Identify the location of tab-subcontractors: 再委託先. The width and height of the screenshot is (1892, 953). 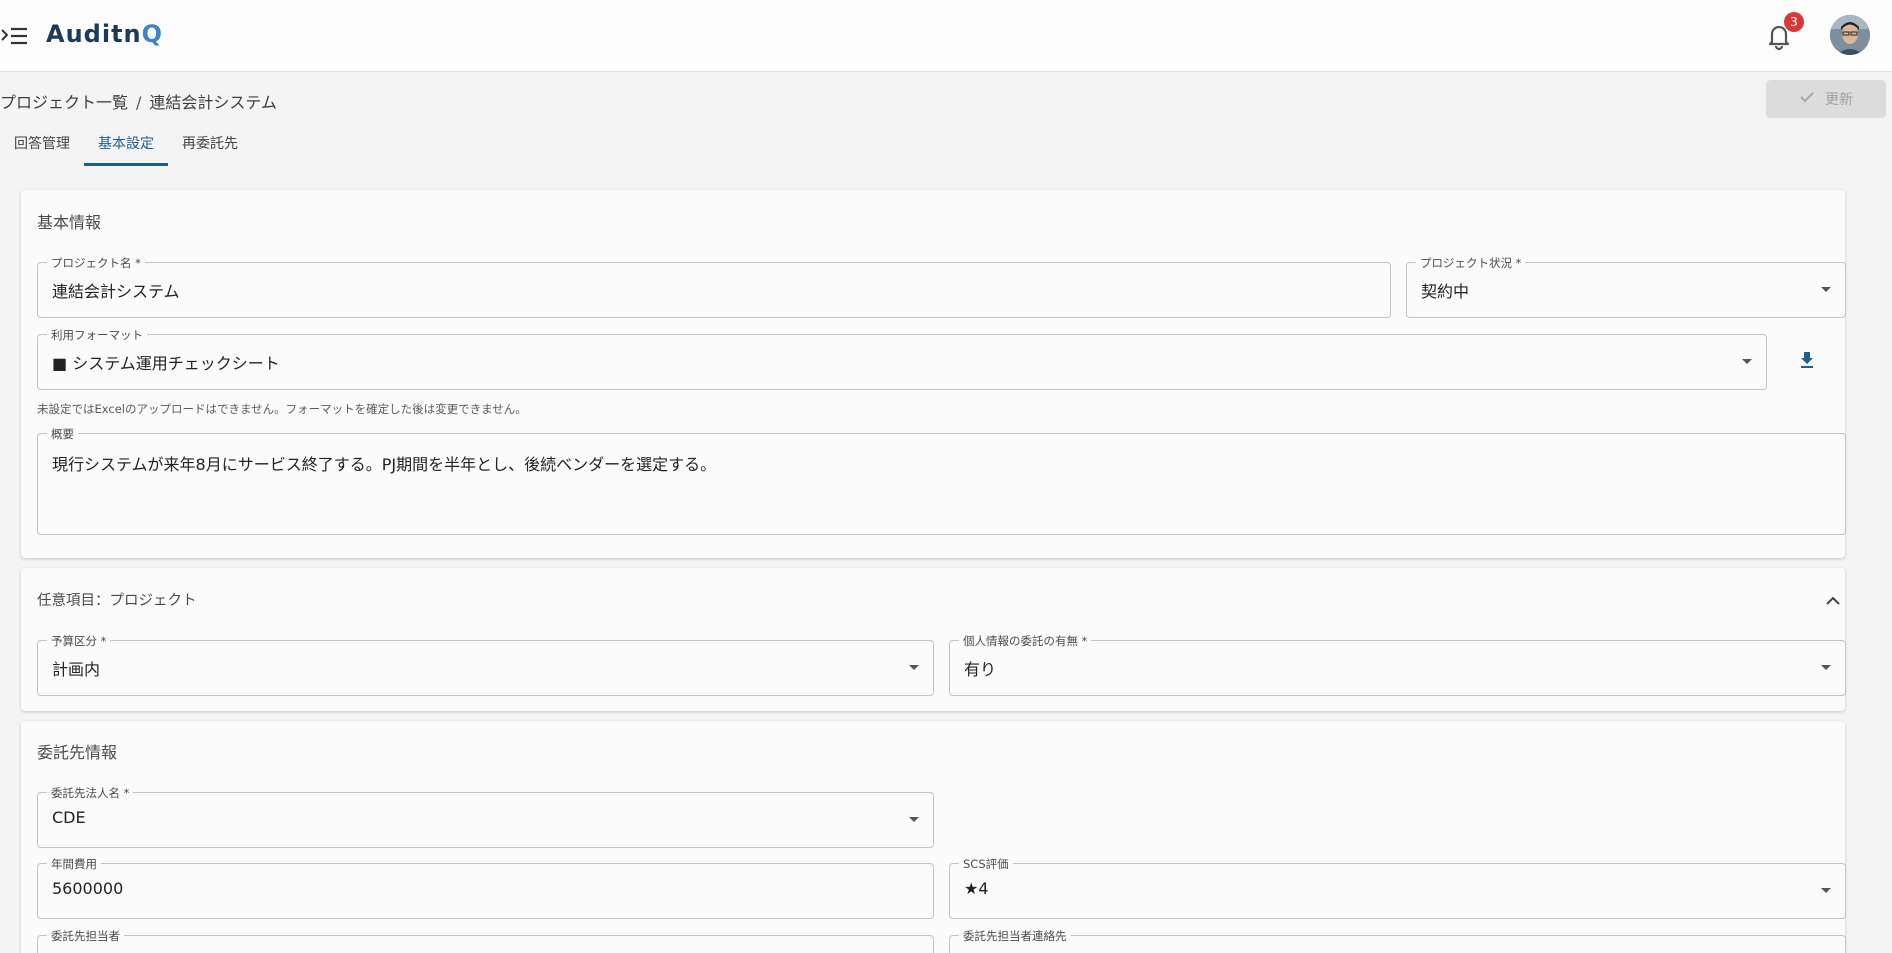
(210, 145).